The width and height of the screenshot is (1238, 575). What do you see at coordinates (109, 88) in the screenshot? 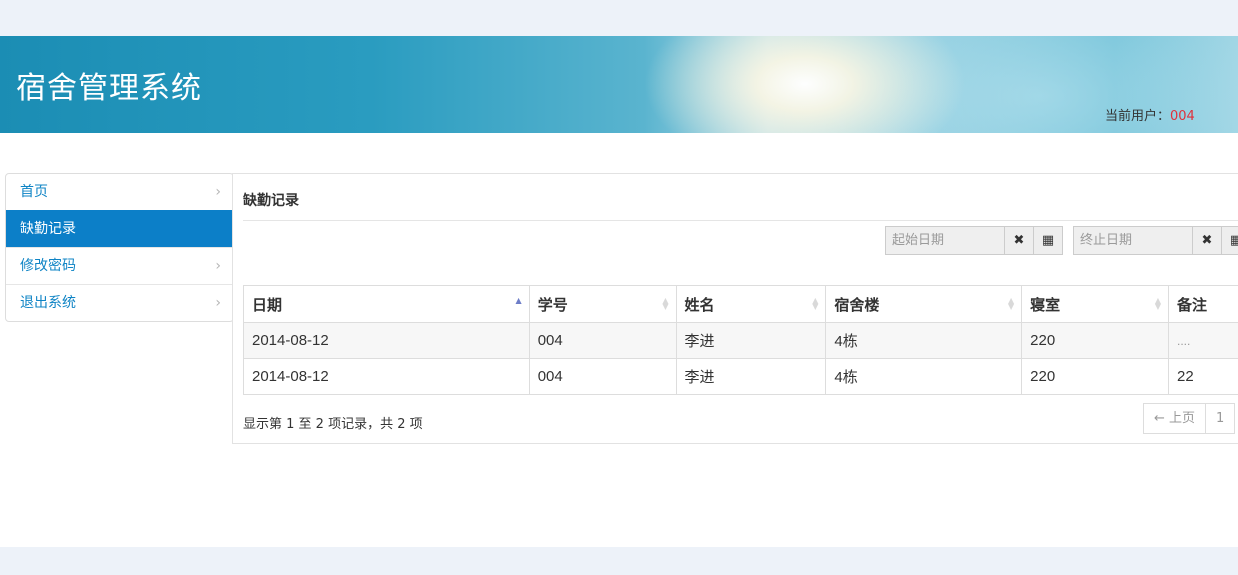
I see `app-title: 宿舍管理系统` at bounding box center [109, 88].